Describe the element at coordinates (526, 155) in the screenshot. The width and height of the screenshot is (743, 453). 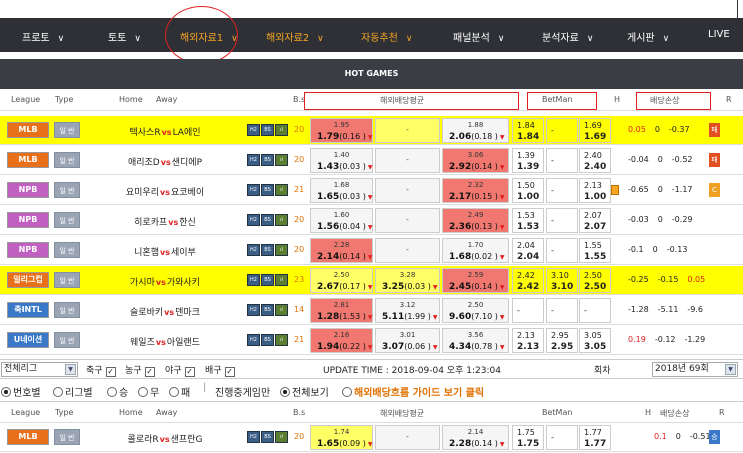
I see `betman-open: 1.39` at that location.